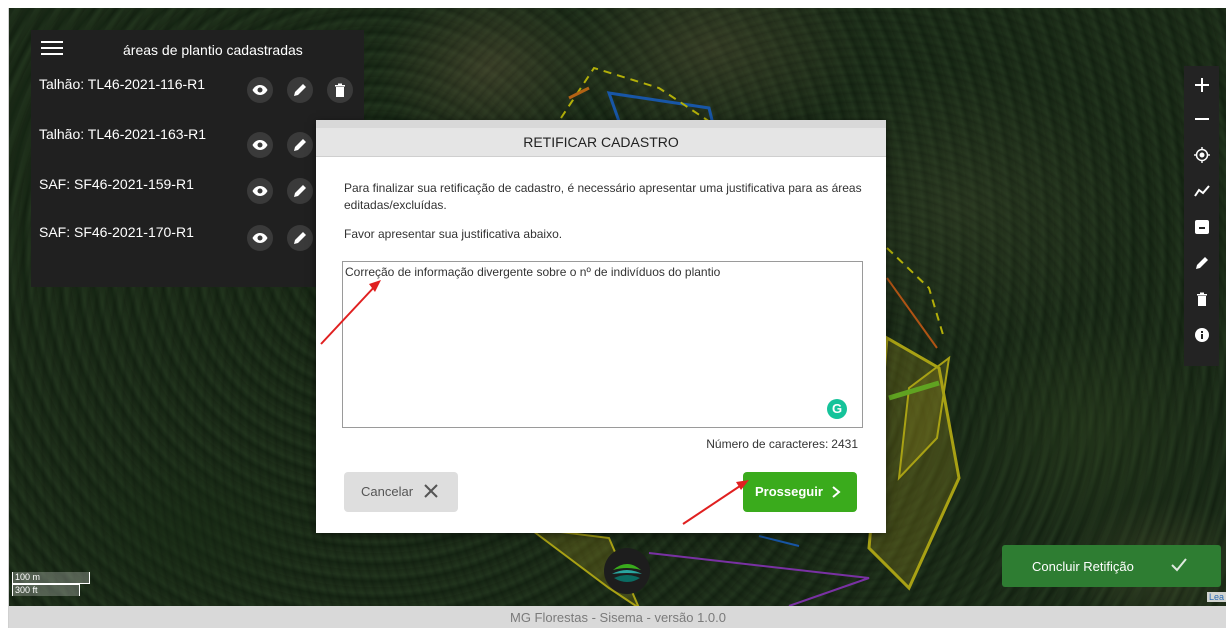  What do you see at coordinates (46, 590) in the screenshot?
I see `scale-imperial: 300 ft` at bounding box center [46, 590].